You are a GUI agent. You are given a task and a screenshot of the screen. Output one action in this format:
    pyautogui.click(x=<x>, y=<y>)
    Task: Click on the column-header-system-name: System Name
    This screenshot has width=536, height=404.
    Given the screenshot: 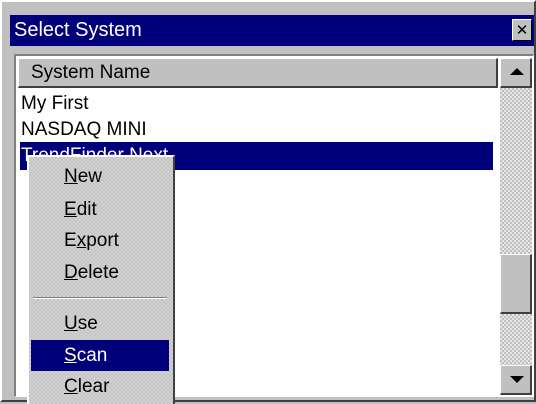 What is the action you would take?
    pyautogui.click(x=258, y=73)
    